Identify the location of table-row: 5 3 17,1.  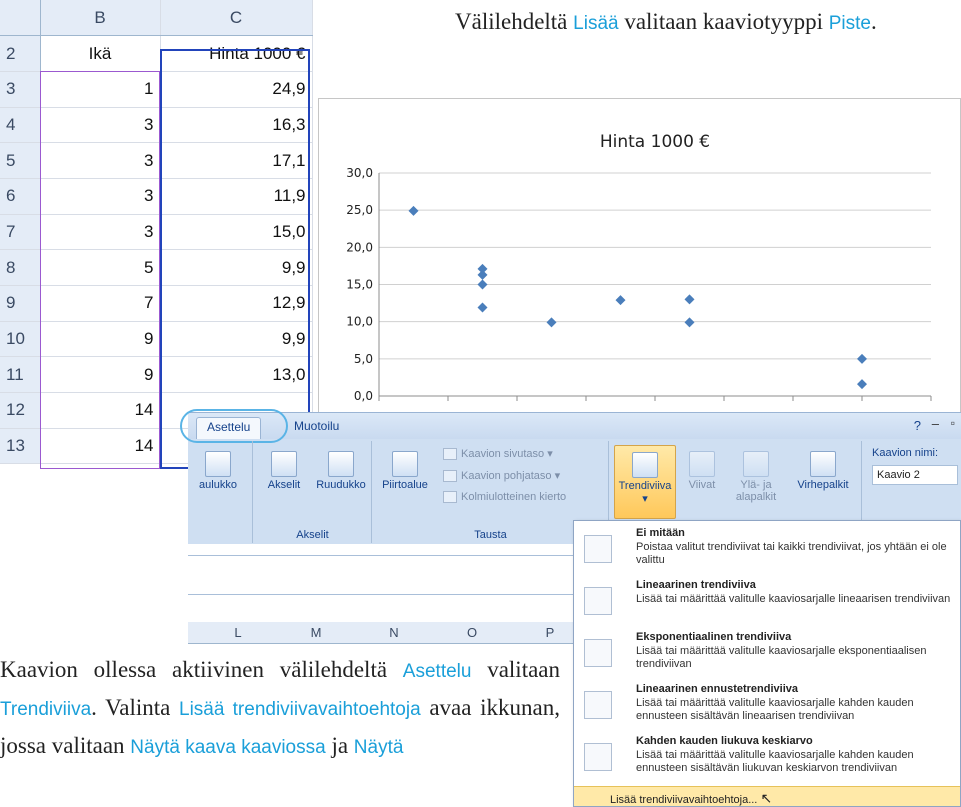
(156, 160).